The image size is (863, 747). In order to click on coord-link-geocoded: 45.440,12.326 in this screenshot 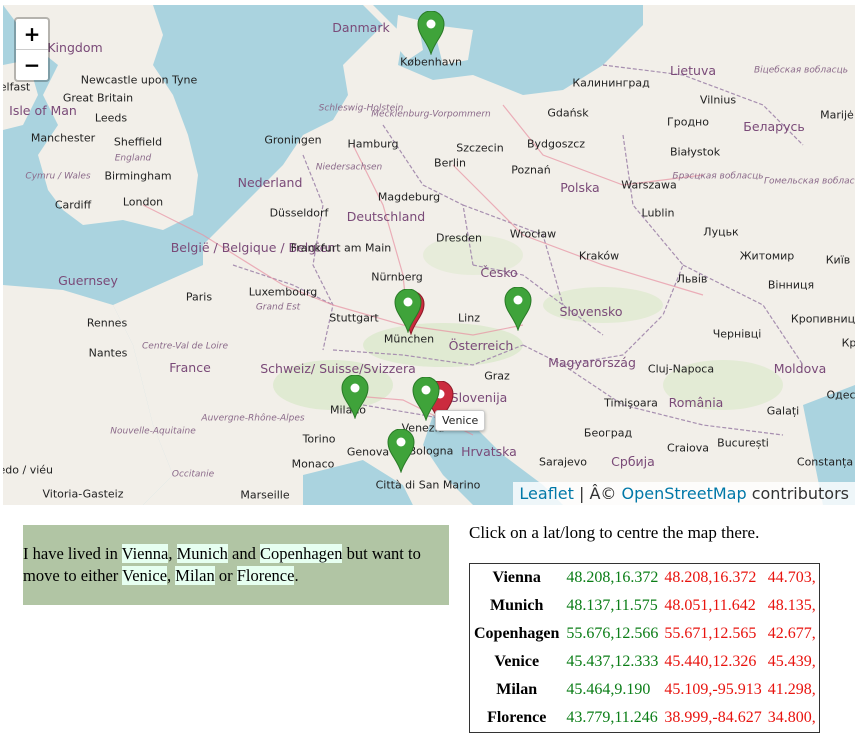, I will do `click(712, 662)`.